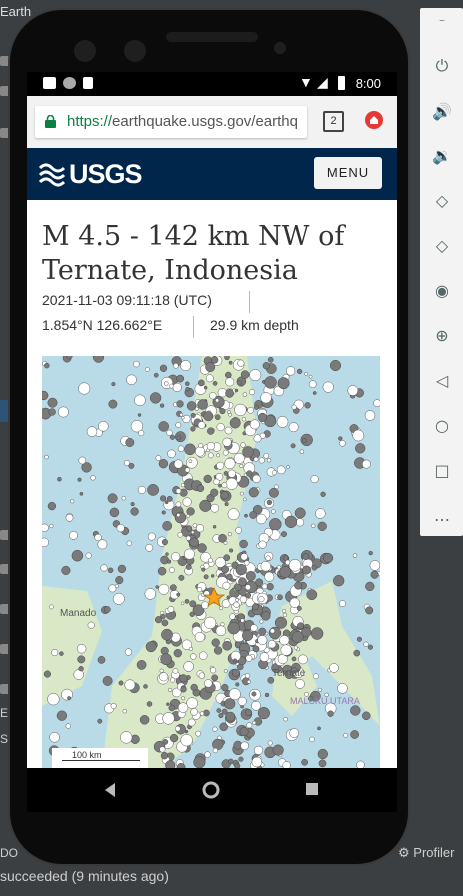  Describe the element at coordinates (442, 66) in the screenshot. I see `power-icon: ⏻` at that location.